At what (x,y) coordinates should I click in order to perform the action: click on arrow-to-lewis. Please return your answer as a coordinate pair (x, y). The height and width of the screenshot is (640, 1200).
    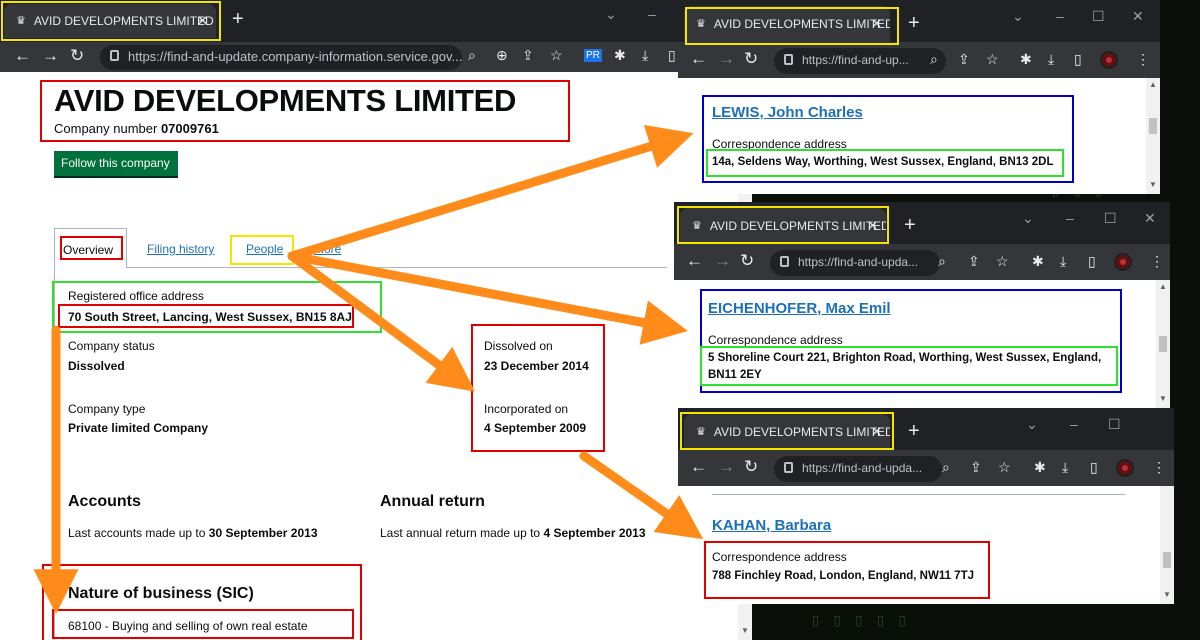
    Looking at the image, I should click on (490, 192).